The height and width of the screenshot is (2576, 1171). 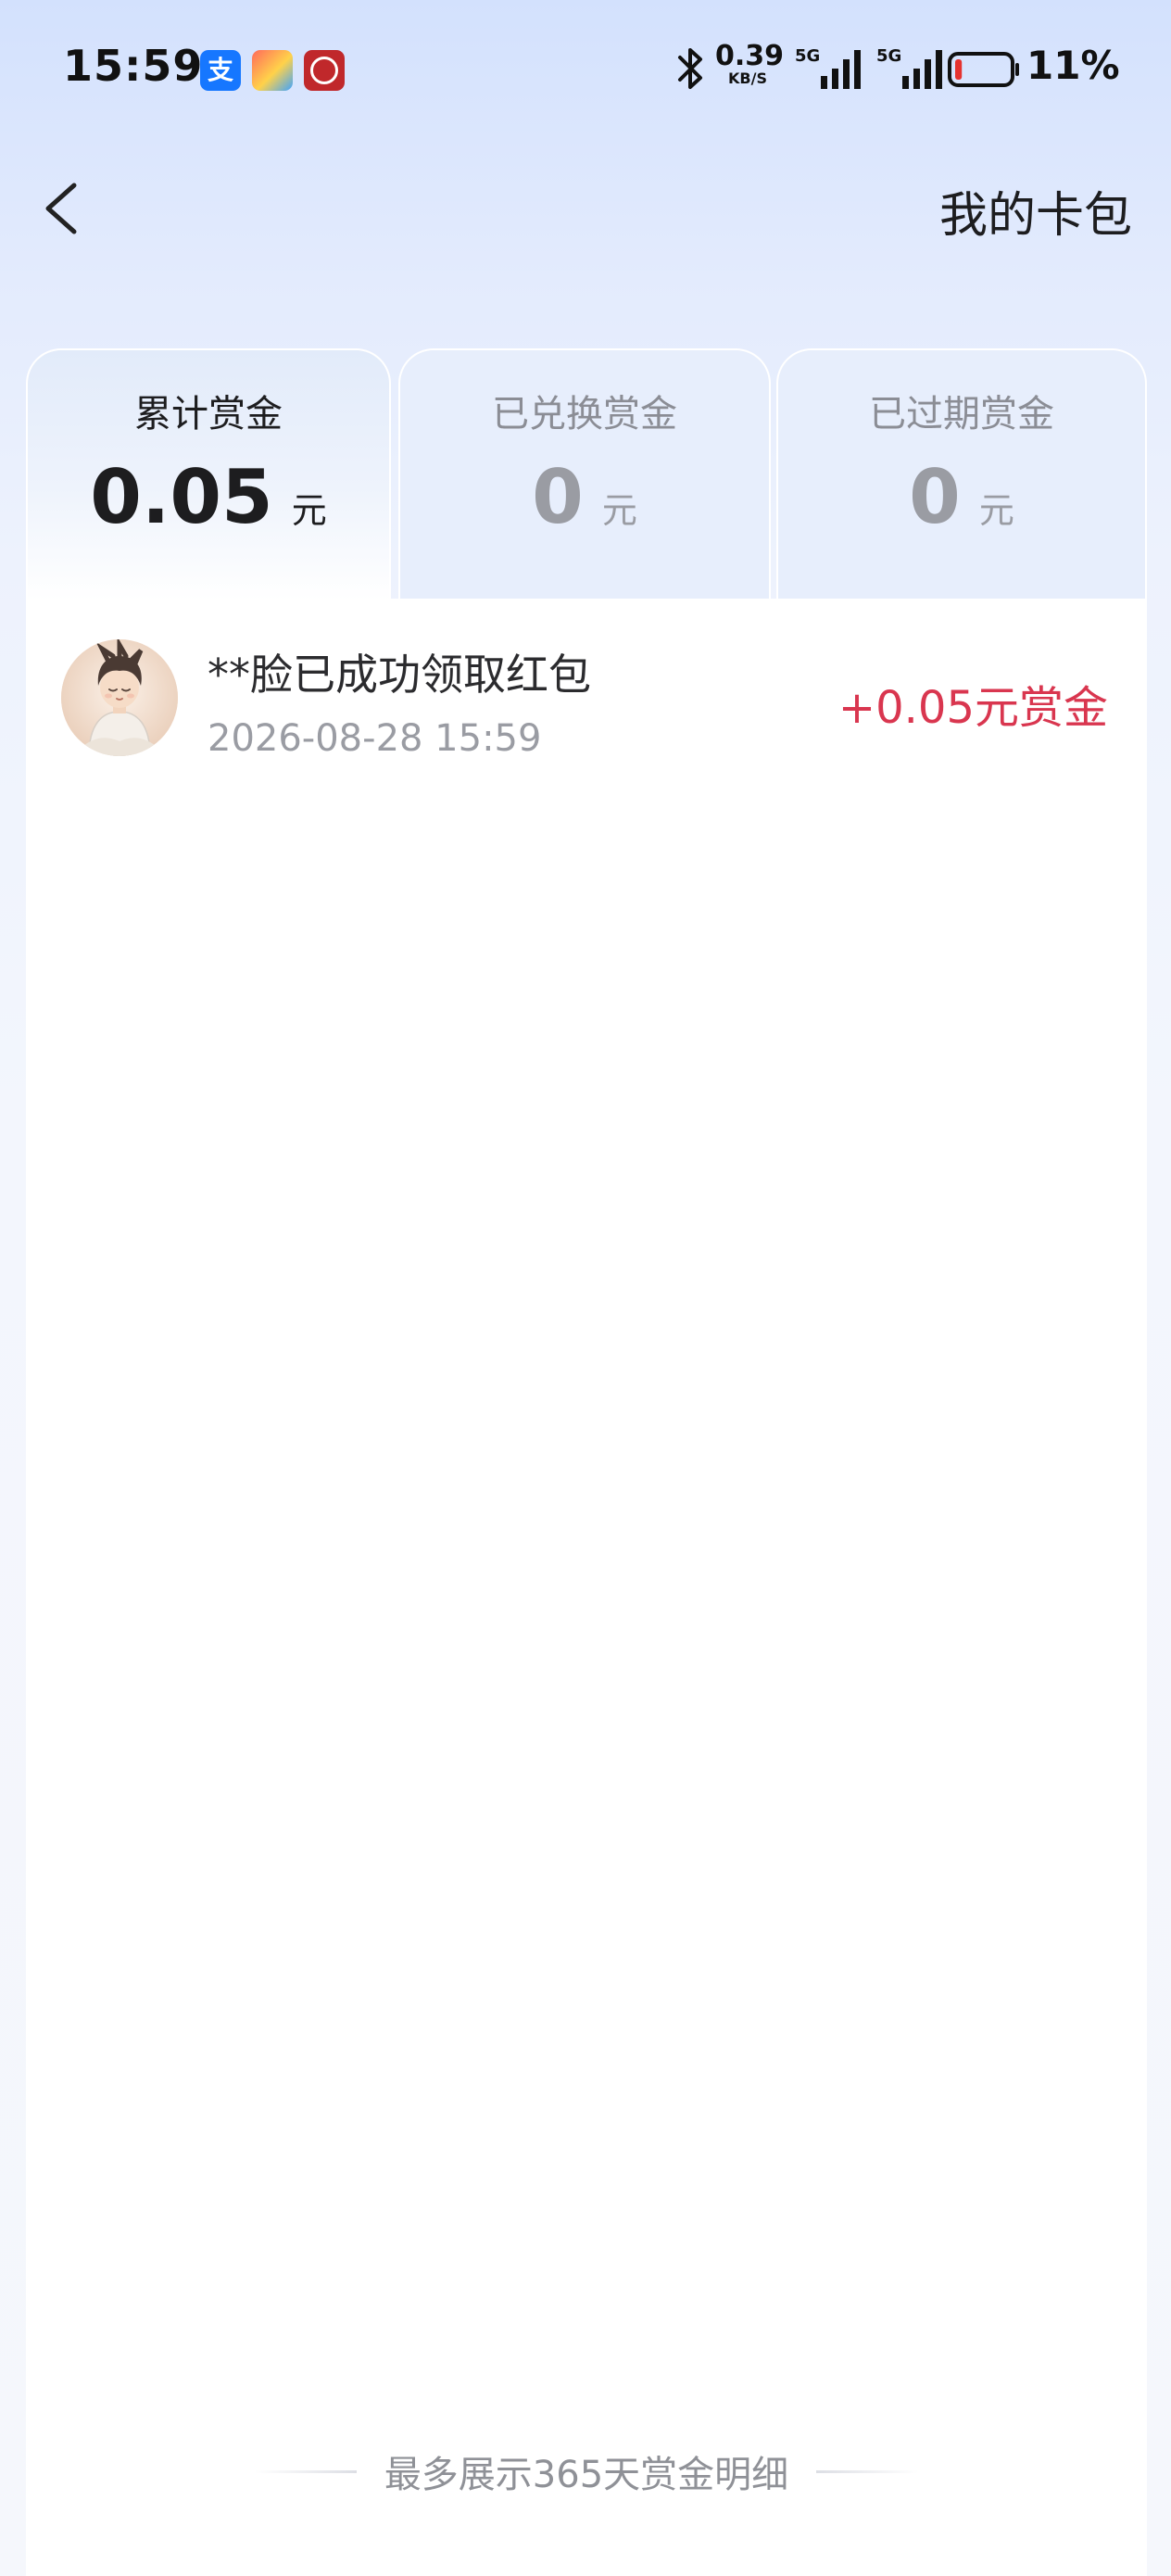 I want to click on battery-percent: 11%, so click(x=1073, y=65).